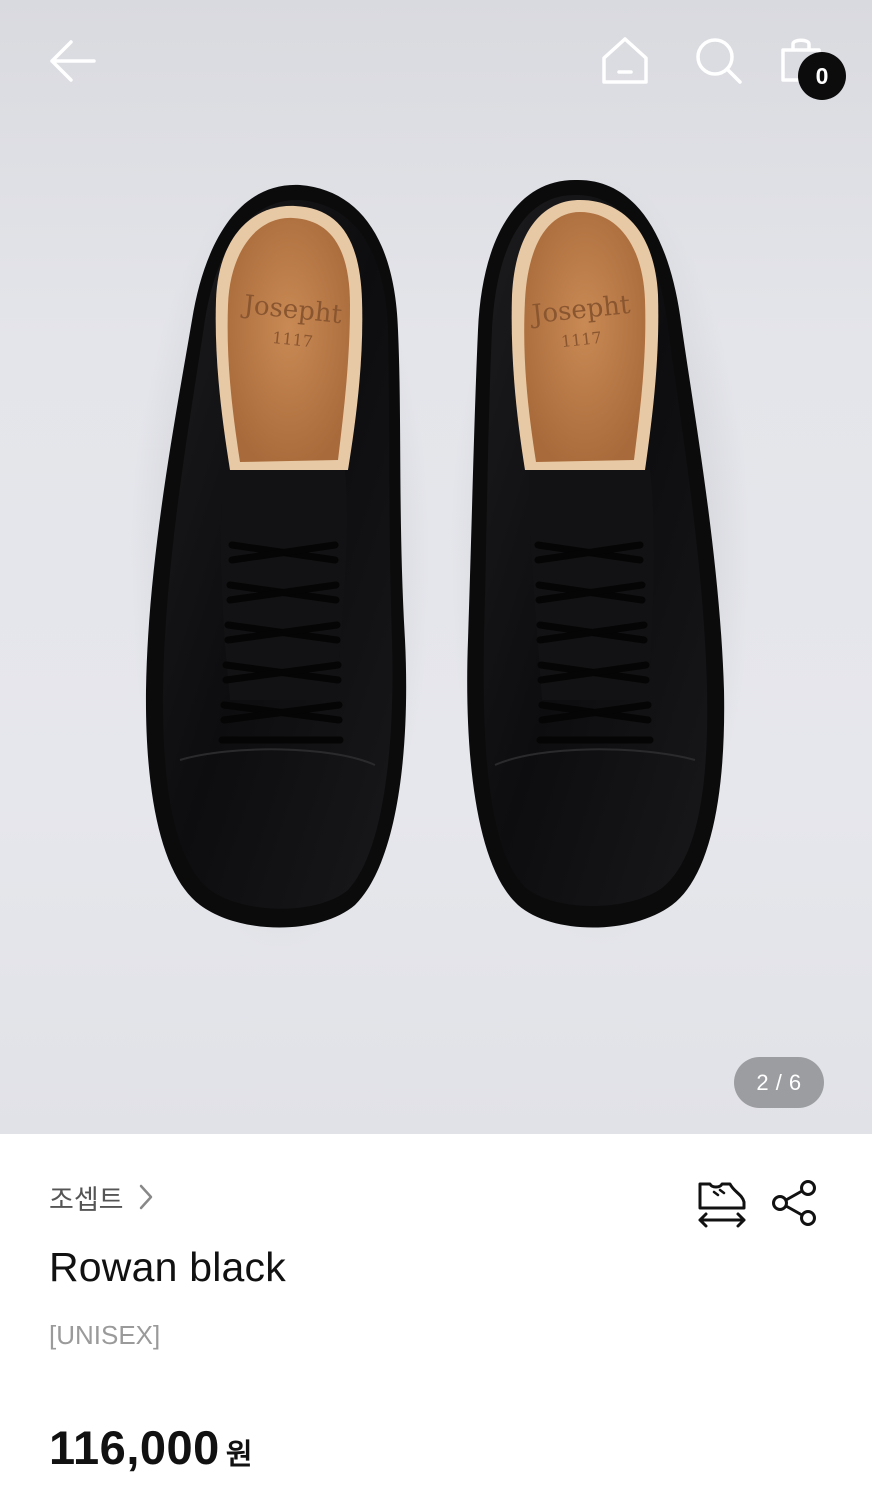  I want to click on search-icon, so click(719, 61).